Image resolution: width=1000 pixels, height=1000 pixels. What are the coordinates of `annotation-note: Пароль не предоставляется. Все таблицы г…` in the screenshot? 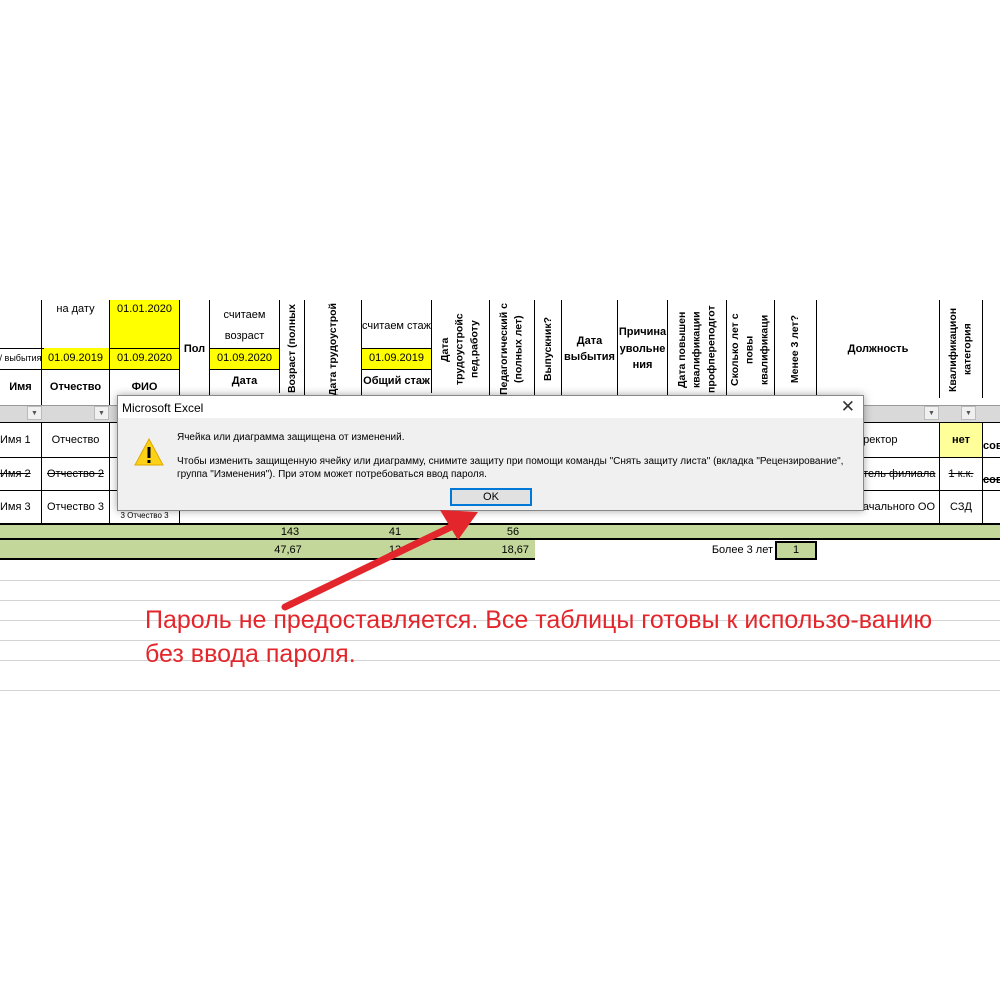 It's located at (539, 637).